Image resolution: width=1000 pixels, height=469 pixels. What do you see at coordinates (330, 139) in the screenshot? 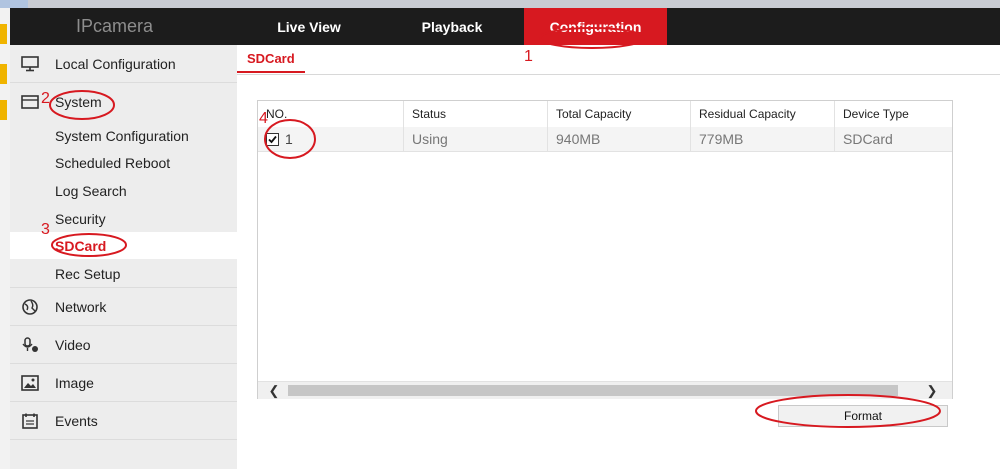
I see `cell-no: 1` at bounding box center [330, 139].